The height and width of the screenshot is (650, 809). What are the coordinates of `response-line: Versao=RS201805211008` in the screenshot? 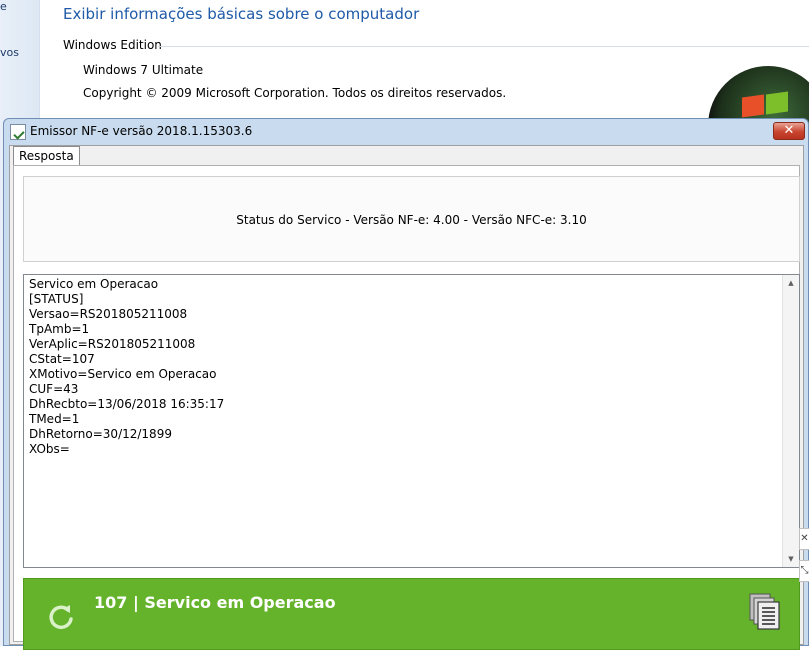 It's located at (108, 314).